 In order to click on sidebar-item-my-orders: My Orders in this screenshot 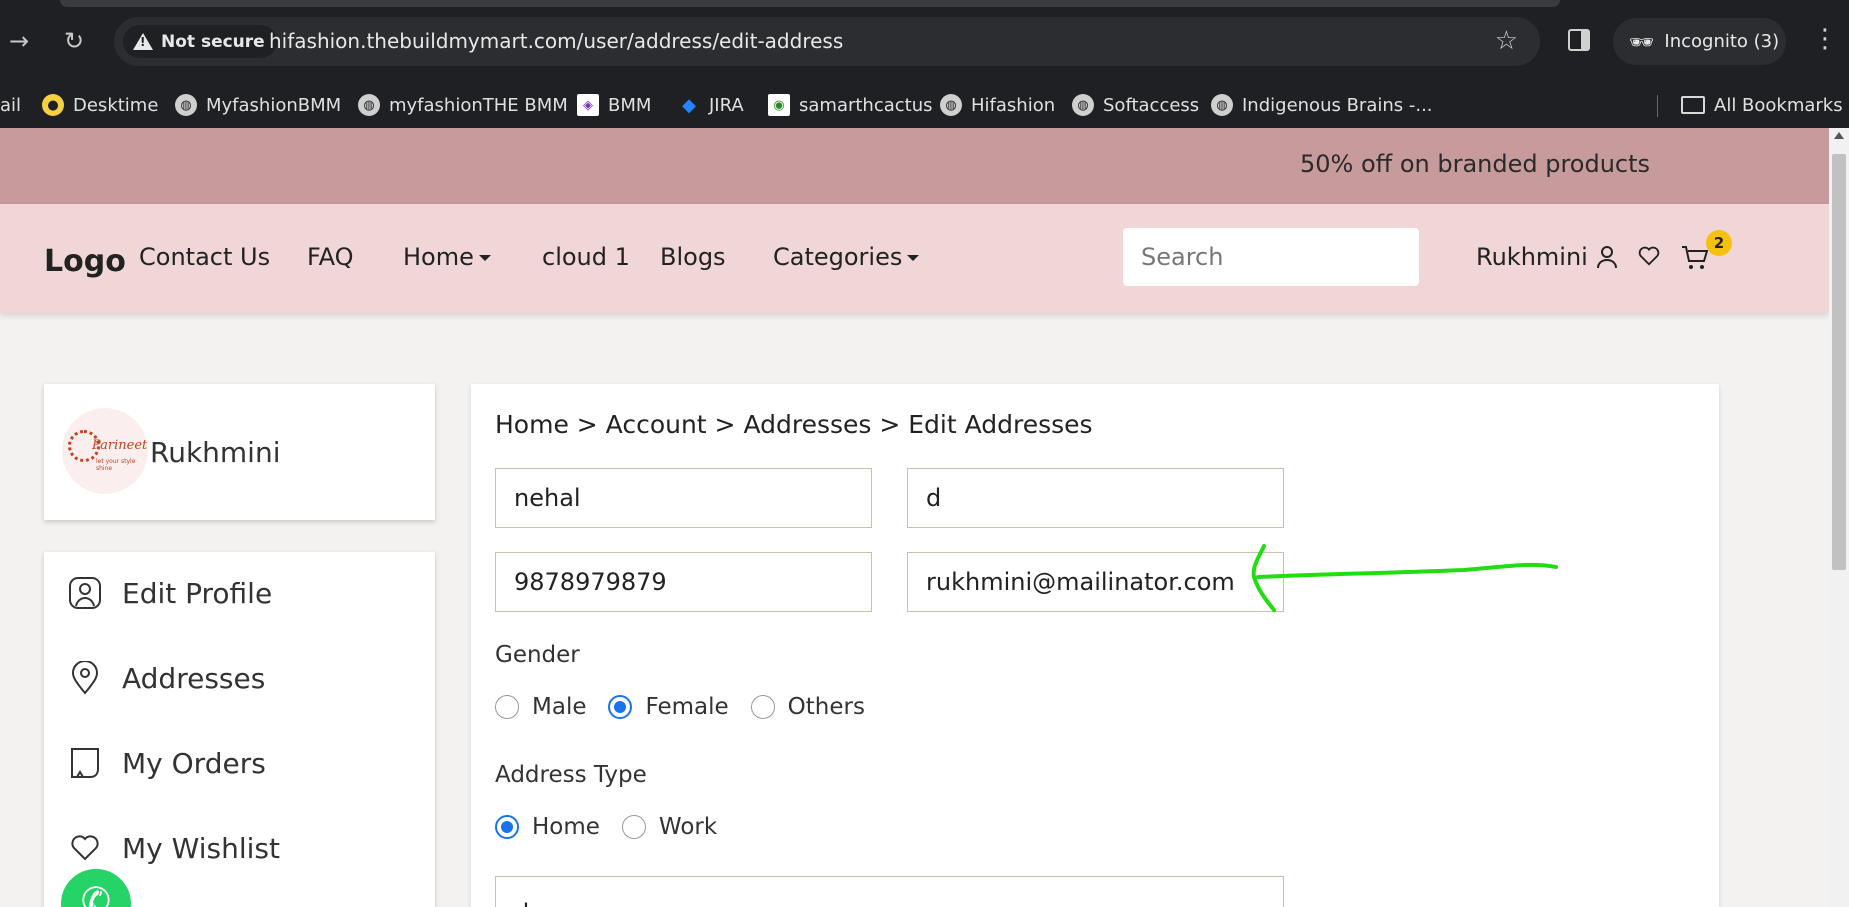, I will do `click(167, 763)`.